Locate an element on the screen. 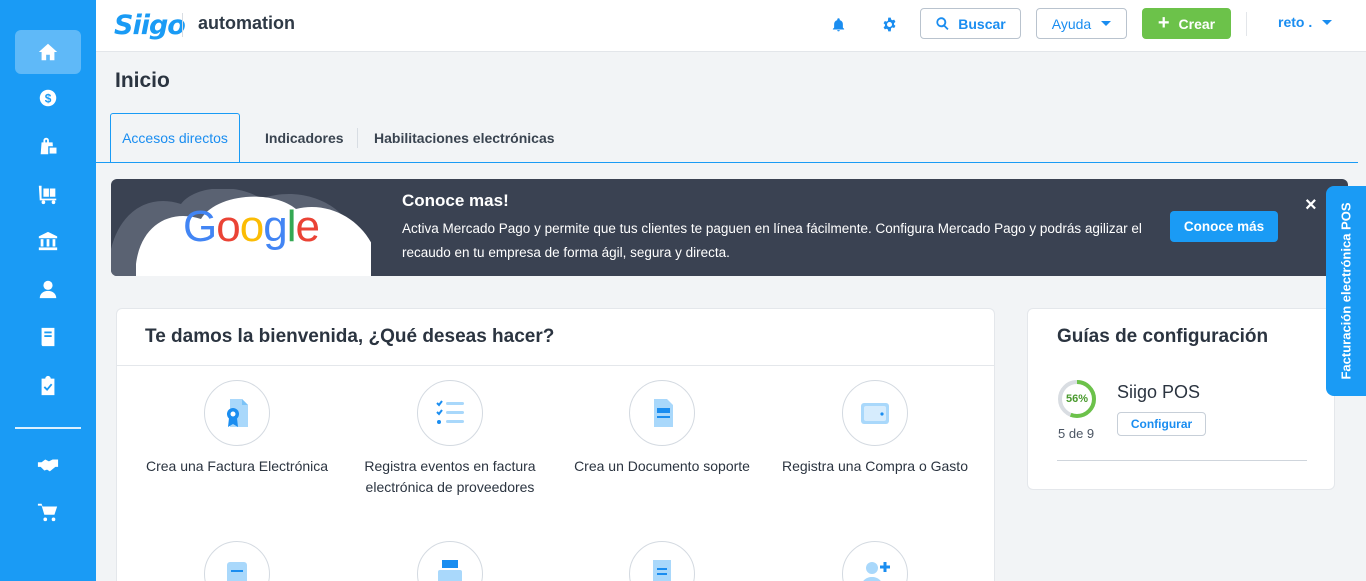  sidebar-item-partners is located at coordinates (48, 465).